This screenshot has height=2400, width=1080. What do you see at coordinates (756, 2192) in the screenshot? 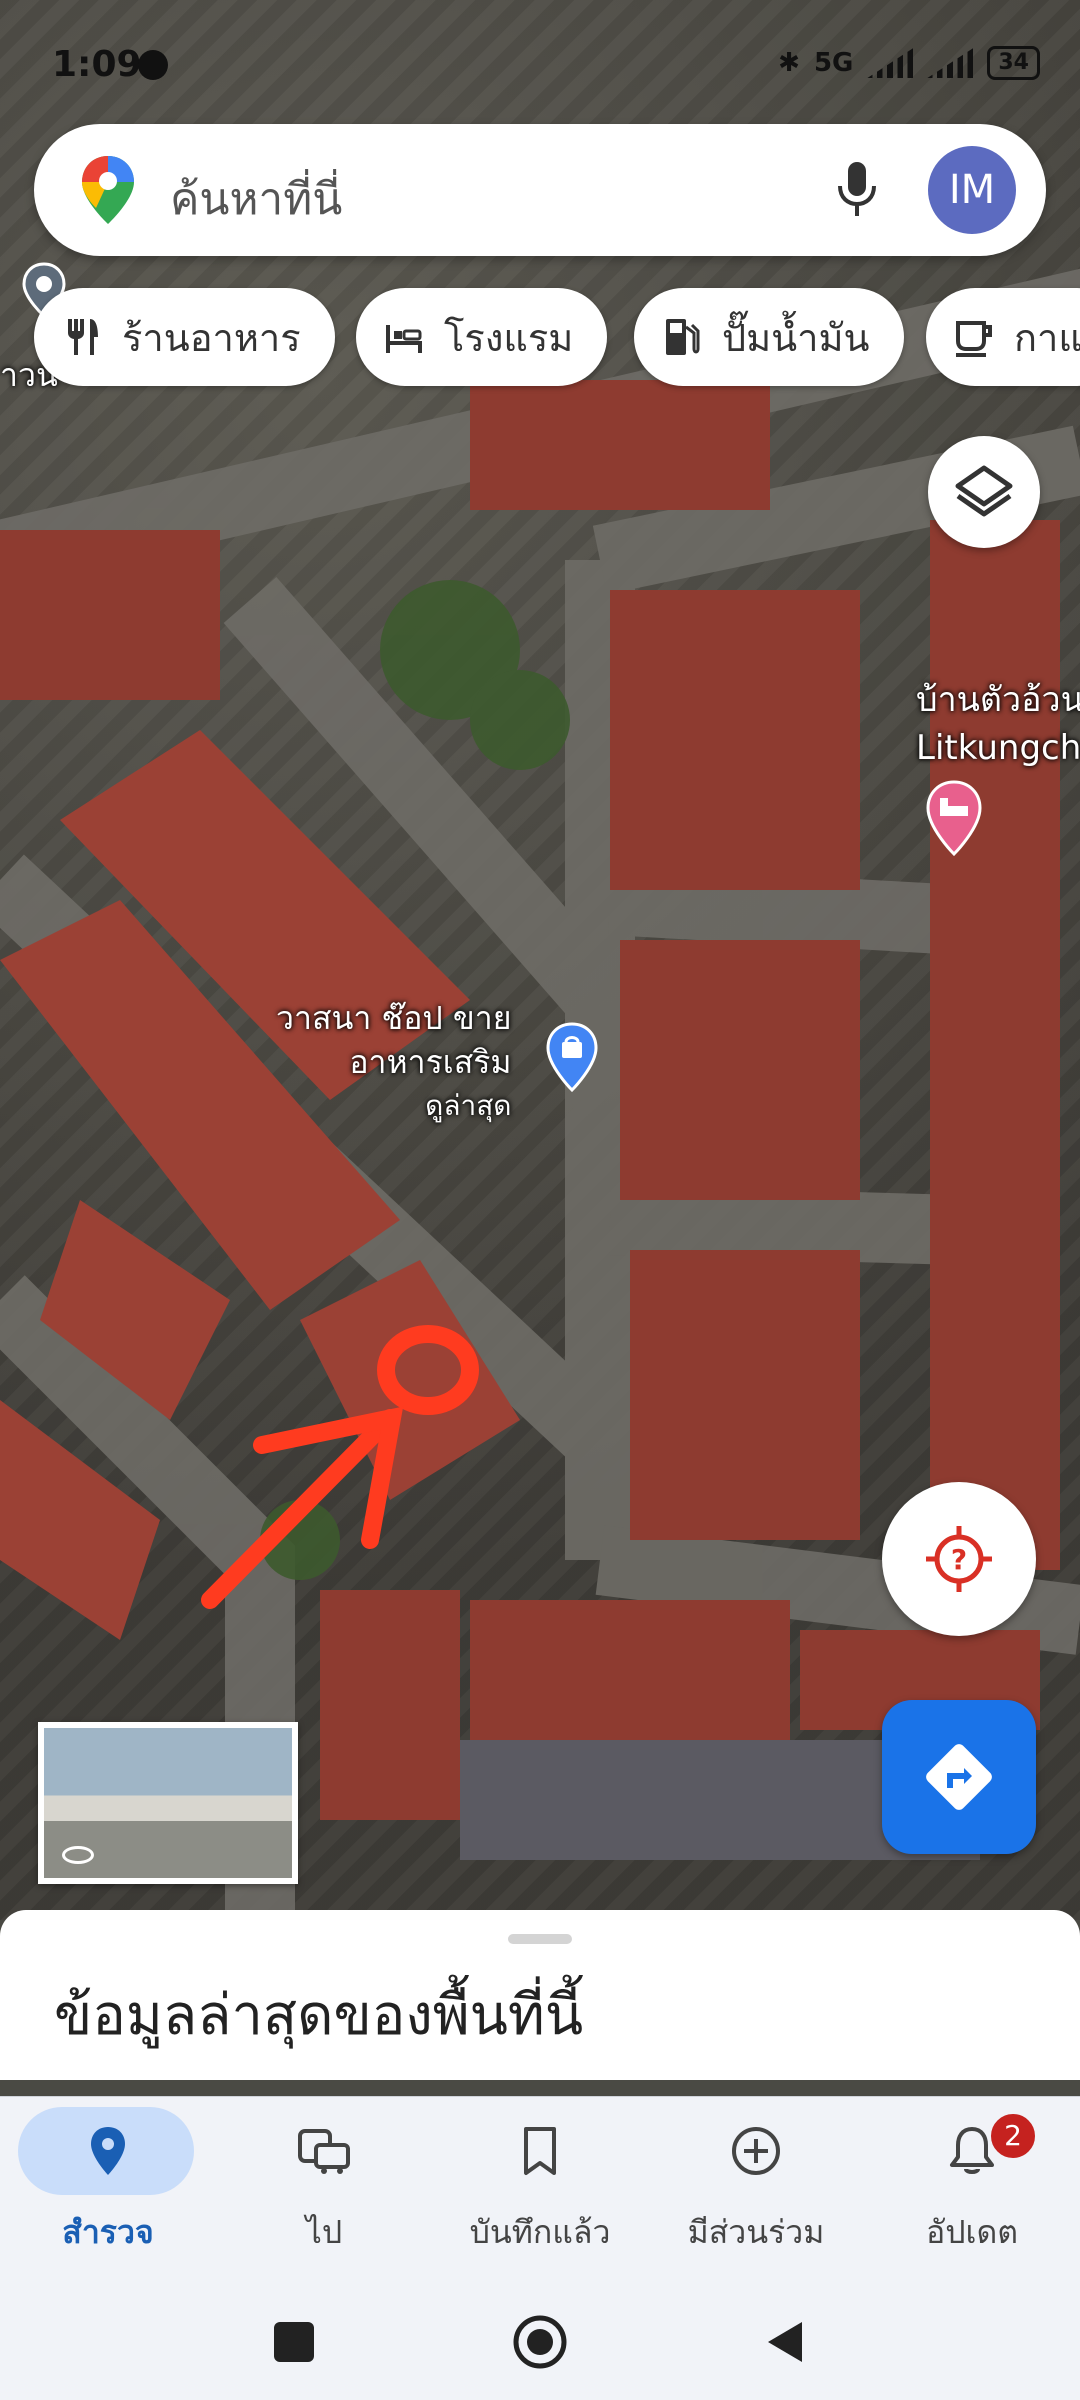
I see `nav-contribute: มีส่วนร่วม` at bounding box center [756, 2192].